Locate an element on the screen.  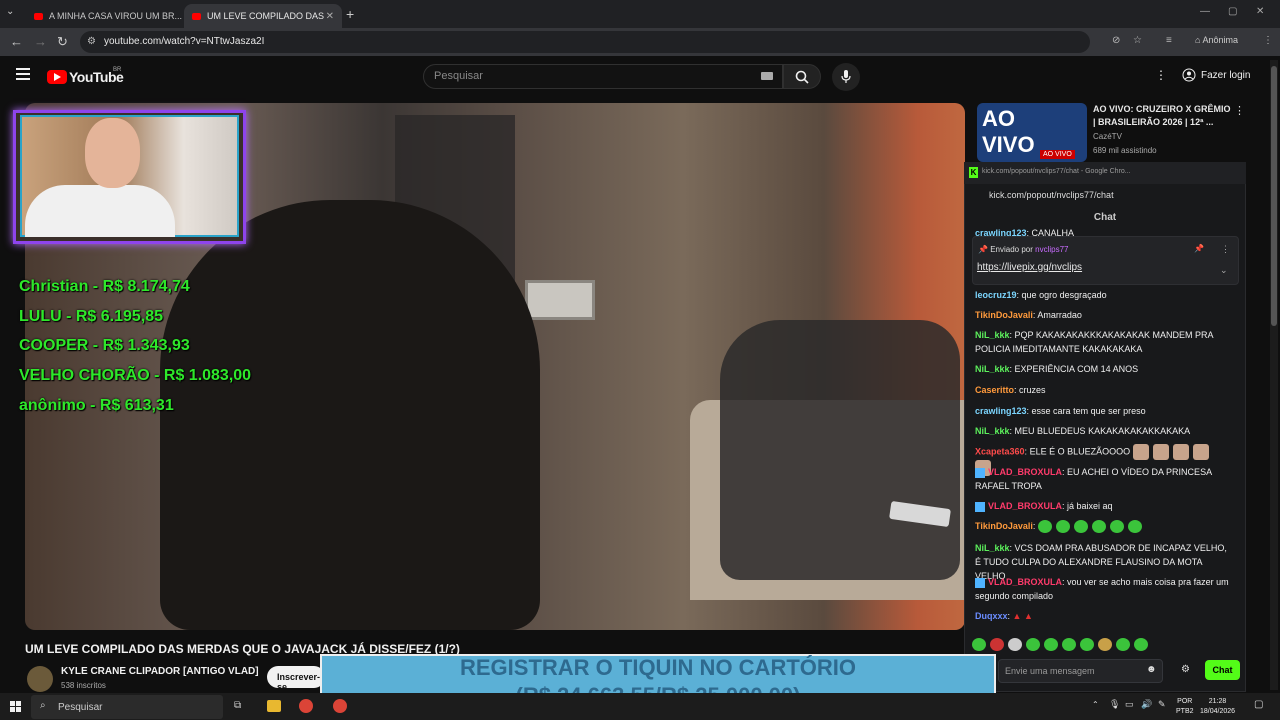
back-icon: ← is located at coordinates (16, 41).